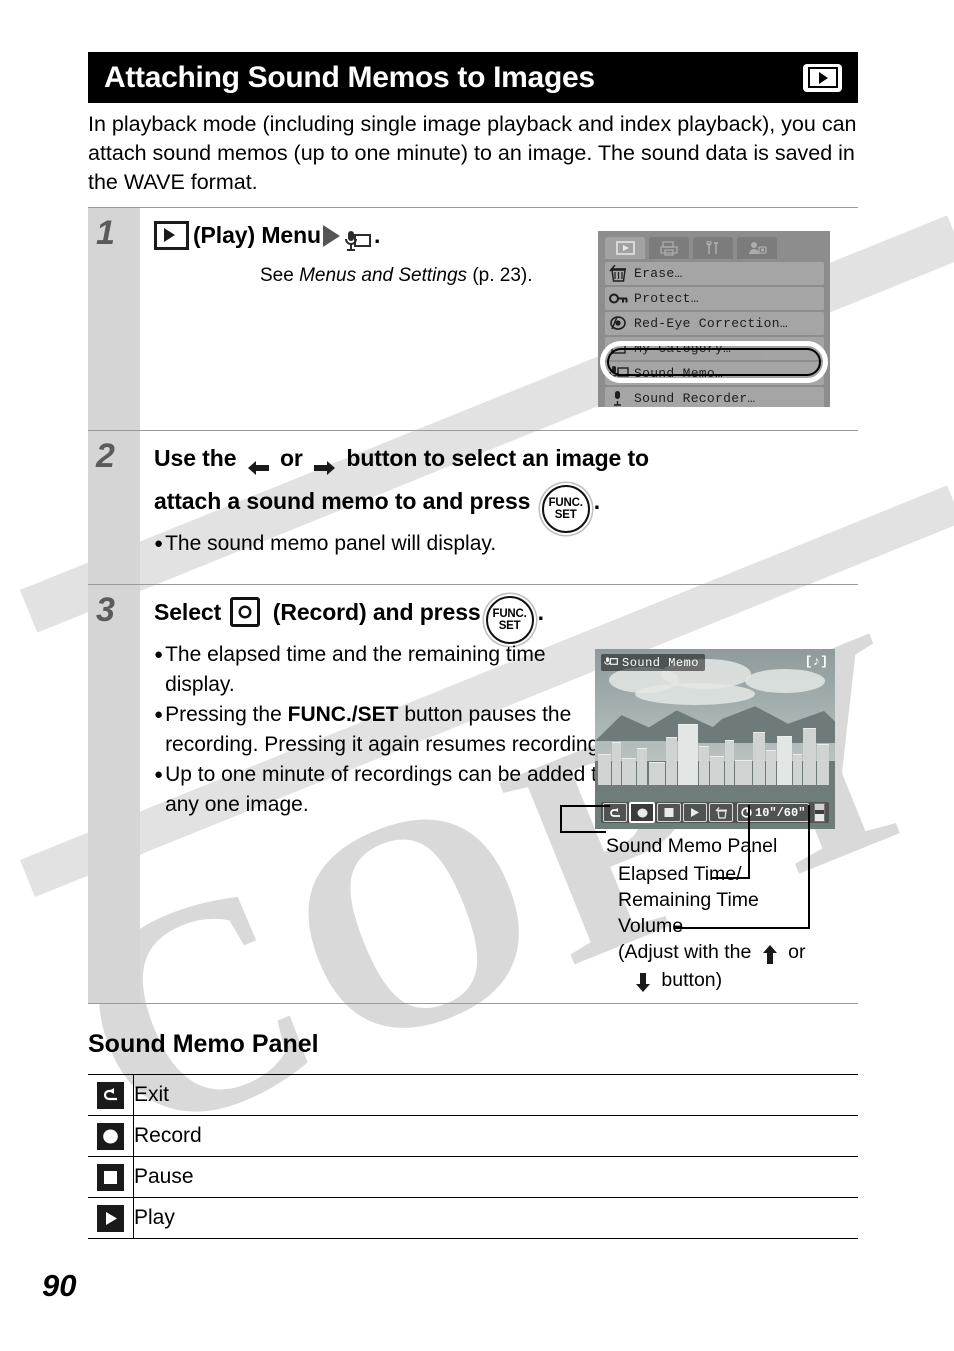 The height and width of the screenshot is (1351, 954). I want to click on callout-volume-note: (Adjust with the or, so click(712, 952).